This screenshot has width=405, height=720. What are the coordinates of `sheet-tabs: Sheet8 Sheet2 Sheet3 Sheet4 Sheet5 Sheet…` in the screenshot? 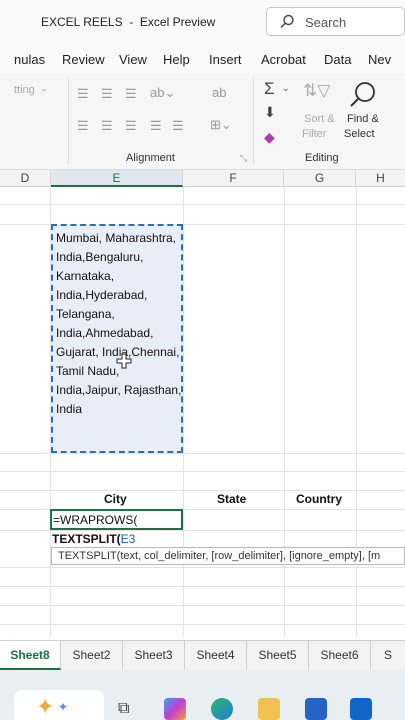 It's located at (202, 655).